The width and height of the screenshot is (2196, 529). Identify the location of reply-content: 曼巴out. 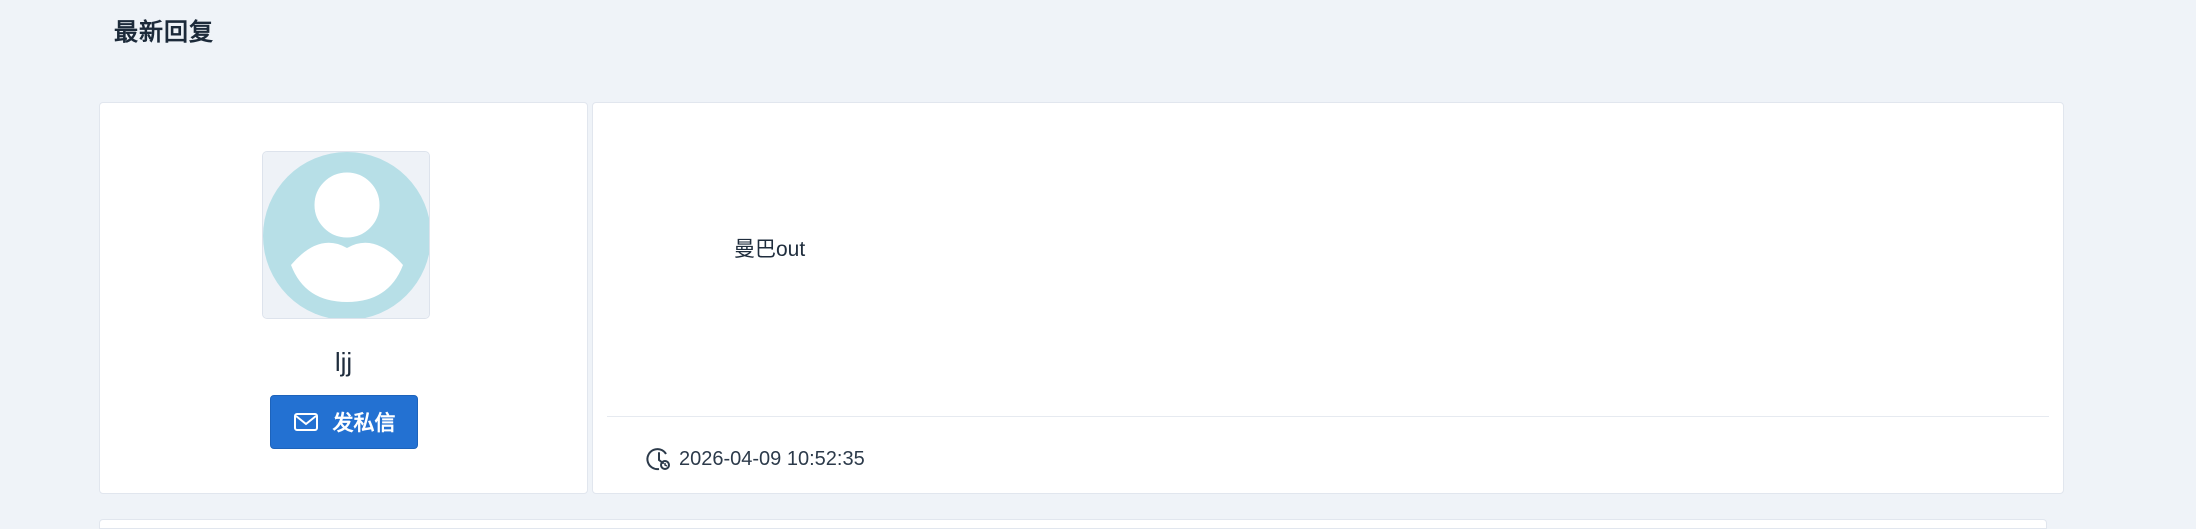
(770, 249).